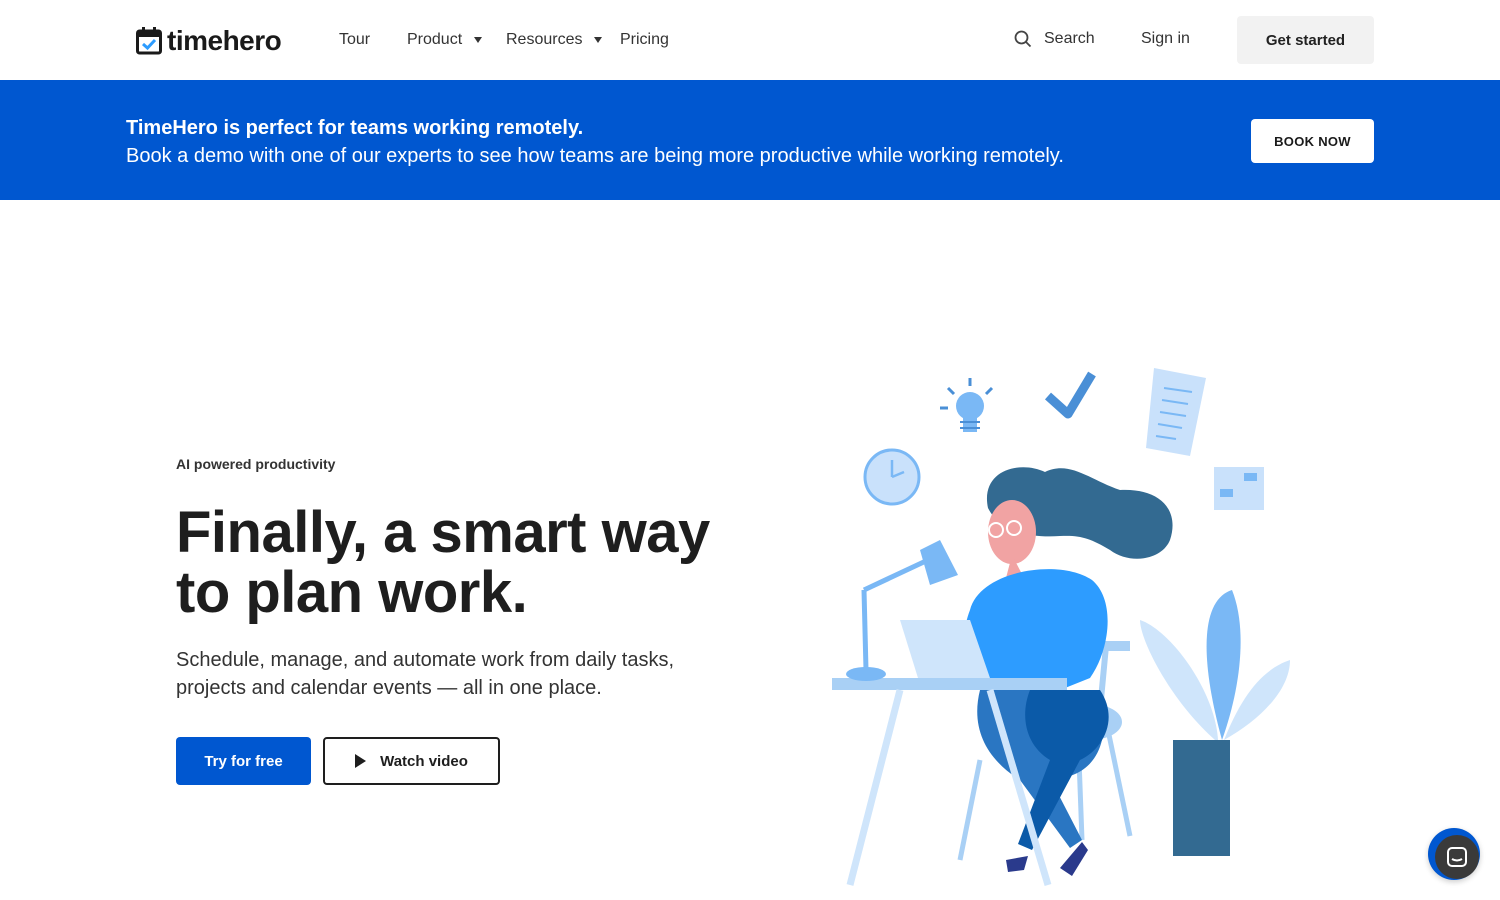  I want to click on nav-pricing-label: Pricing, so click(644, 39).